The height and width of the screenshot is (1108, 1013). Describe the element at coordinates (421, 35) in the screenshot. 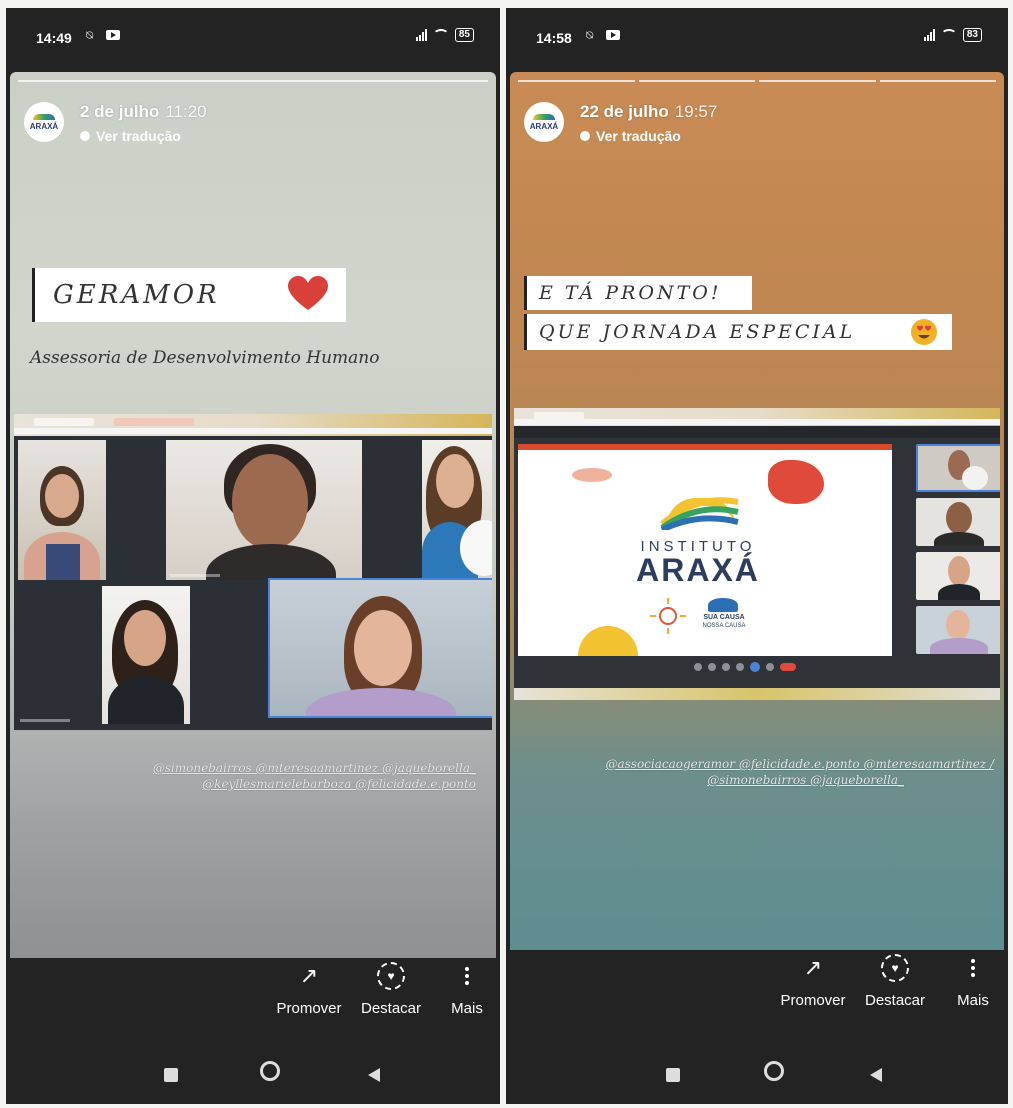

I see `signal-icon` at that location.